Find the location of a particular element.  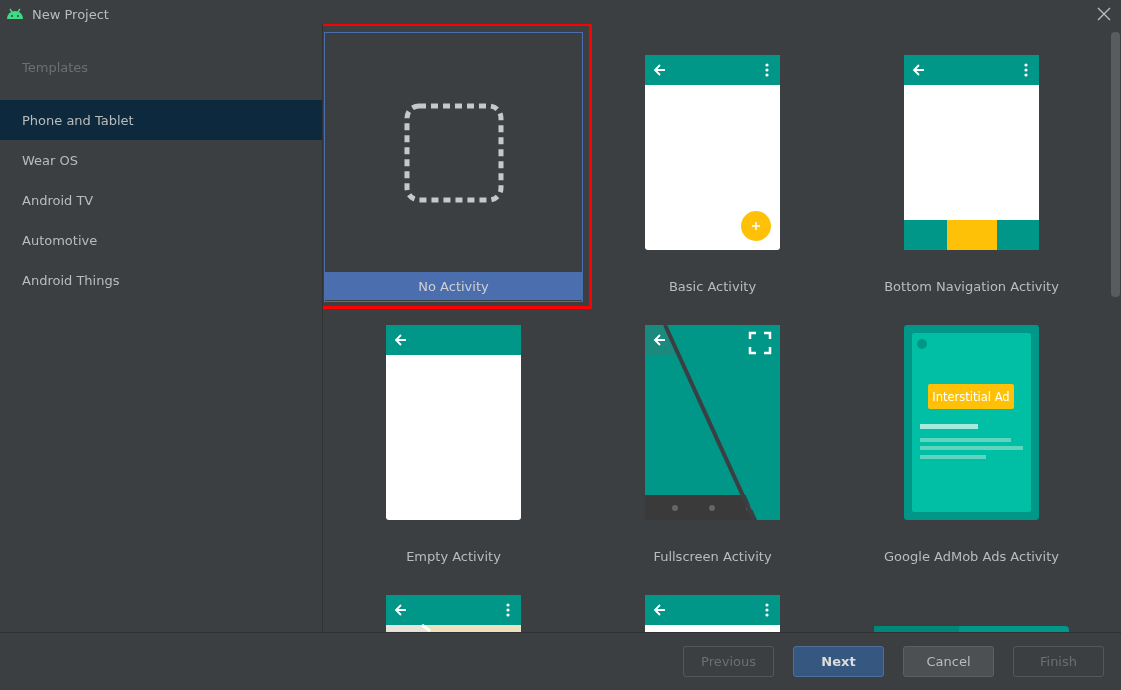

close-icon is located at coordinates (1104, 14).